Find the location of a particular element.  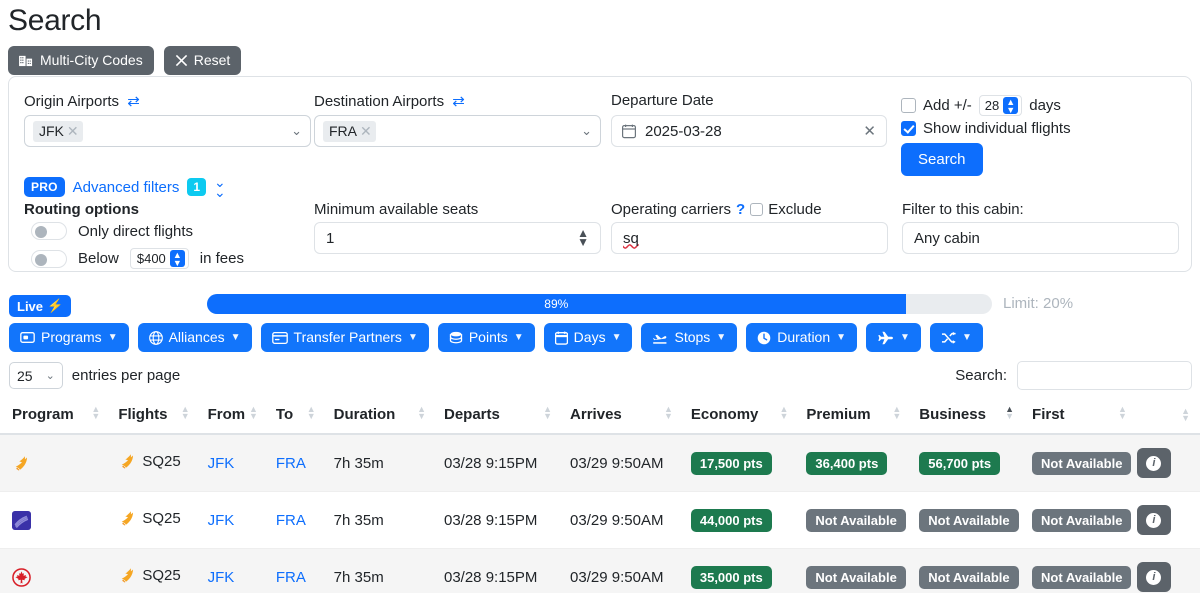

table-header-label: From is located at coordinates (226, 414).